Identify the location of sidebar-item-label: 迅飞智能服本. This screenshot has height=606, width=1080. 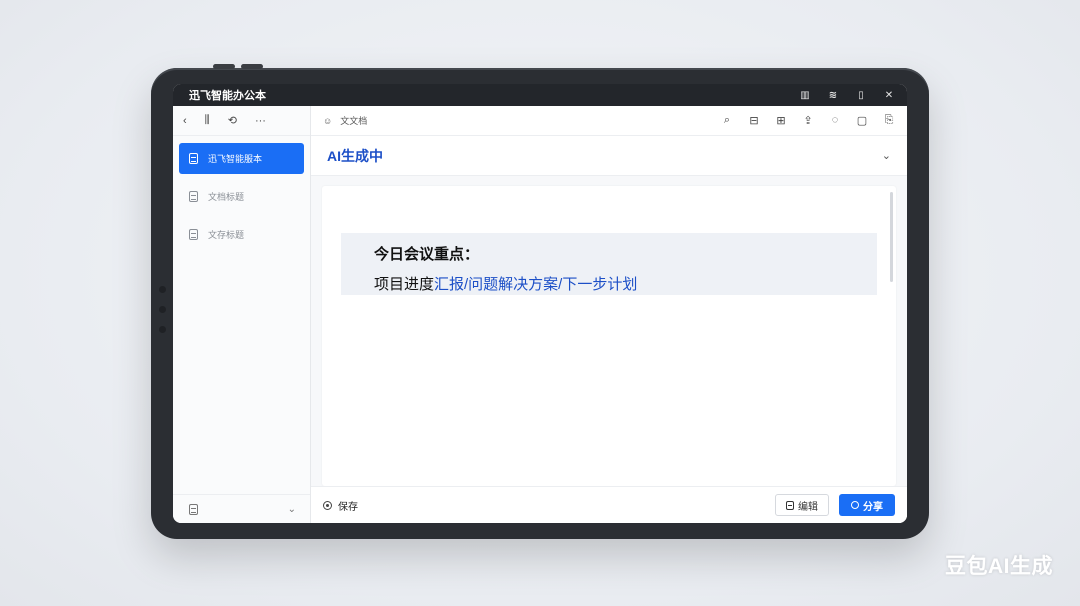
(235, 159).